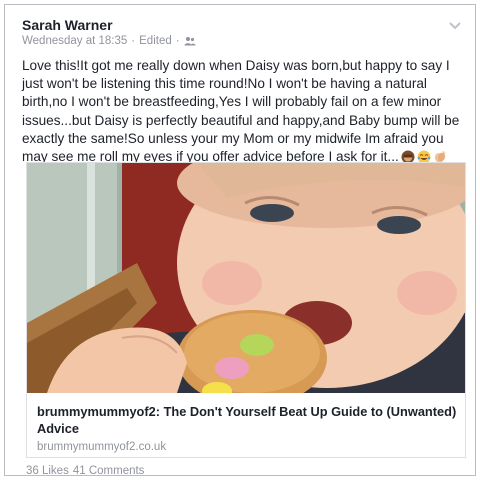 The height and width of the screenshot is (480, 480). Describe the element at coordinates (74, 41) in the screenshot. I see `timestamp: Wednesday at 18:35` at that location.